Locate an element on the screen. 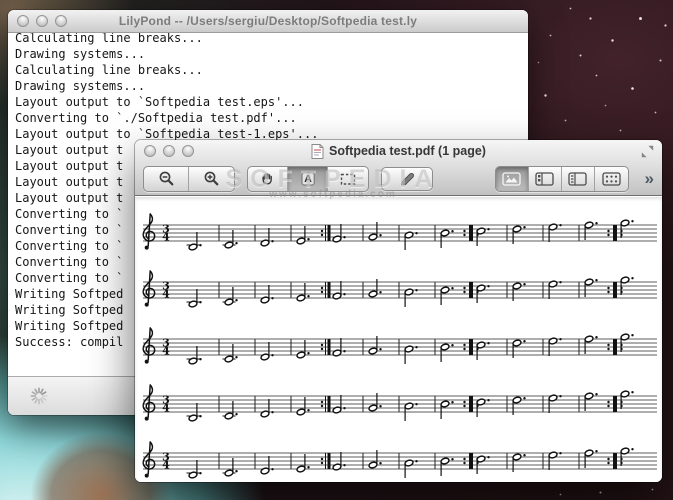 Image resolution: width=673 pixels, height=500 pixels. zoom-out-button is located at coordinates (166, 178).